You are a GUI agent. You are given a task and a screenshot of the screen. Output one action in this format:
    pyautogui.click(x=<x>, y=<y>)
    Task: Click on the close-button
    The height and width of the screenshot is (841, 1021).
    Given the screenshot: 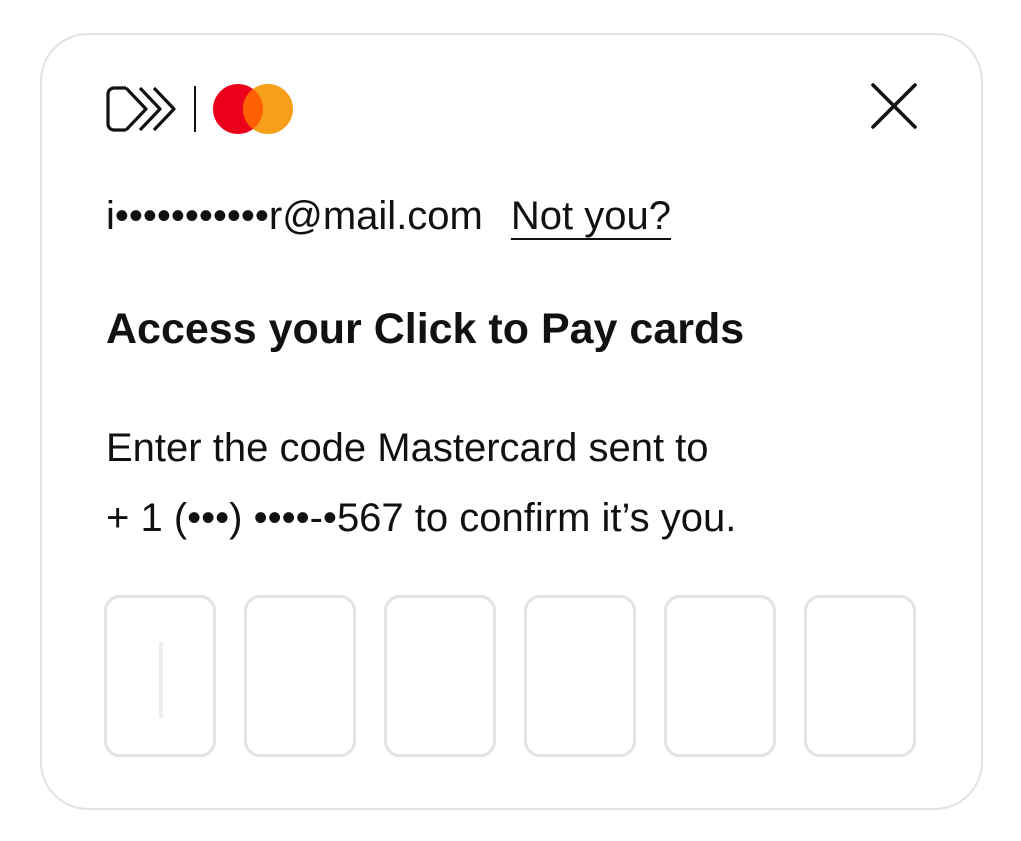 What is the action you would take?
    pyautogui.click(x=894, y=106)
    